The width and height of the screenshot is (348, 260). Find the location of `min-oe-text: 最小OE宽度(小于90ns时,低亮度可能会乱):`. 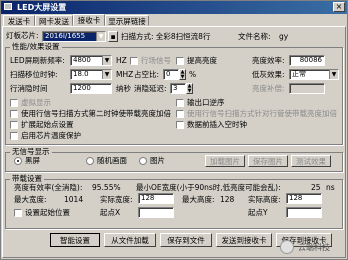

min-oe-text: 最小OE宽度(小于90ns时,低亮度可能会乱): is located at coordinates (208, 187).